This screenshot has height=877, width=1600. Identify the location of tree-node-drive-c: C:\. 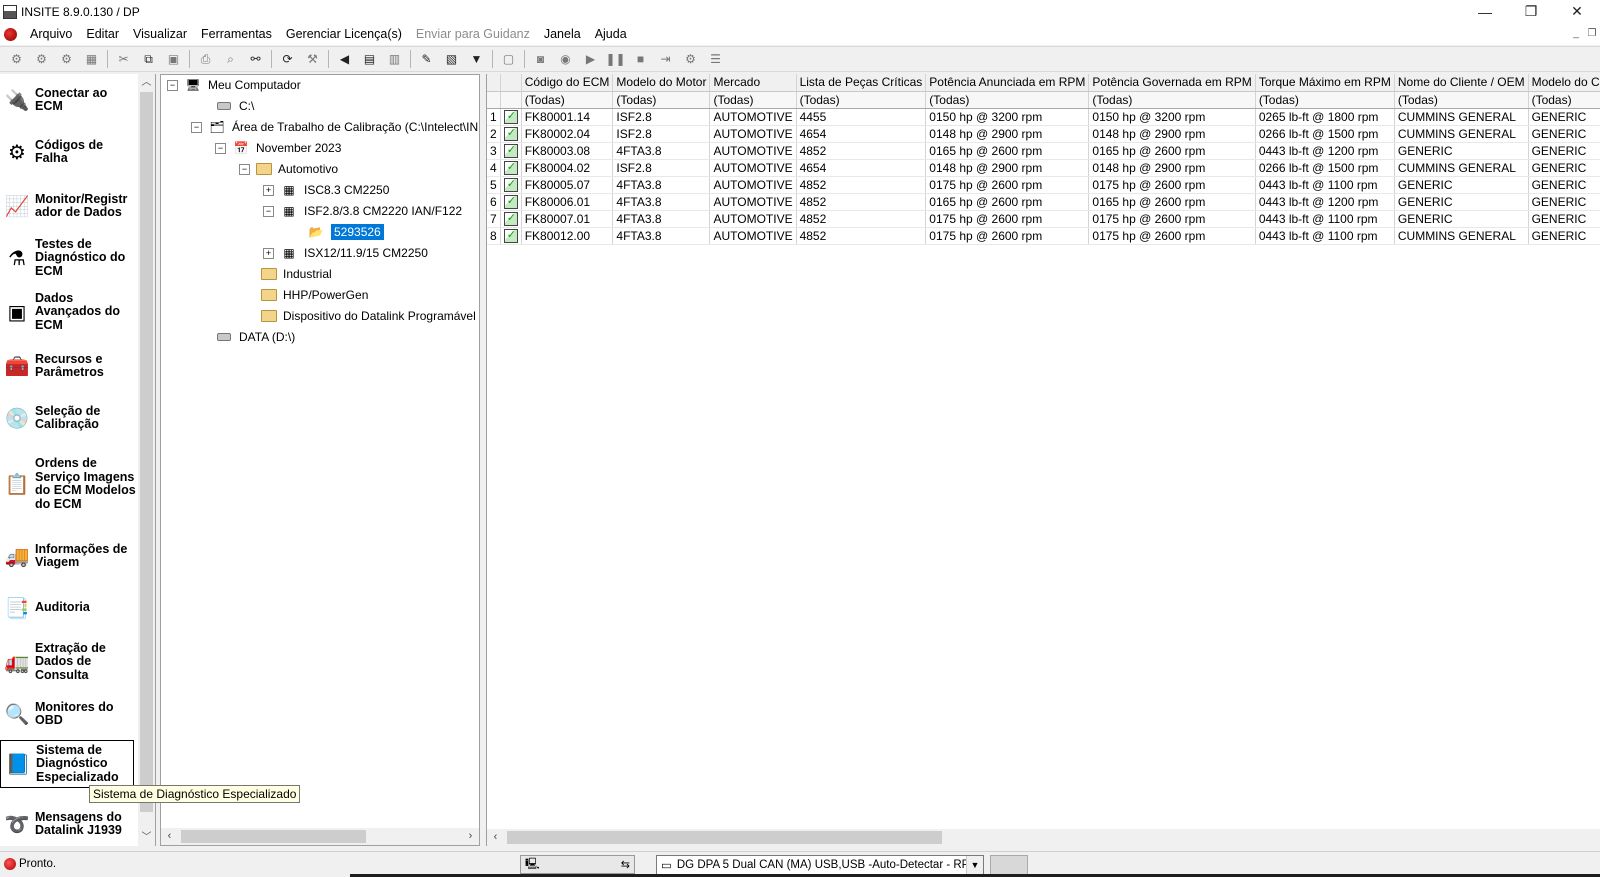
(235, 106).